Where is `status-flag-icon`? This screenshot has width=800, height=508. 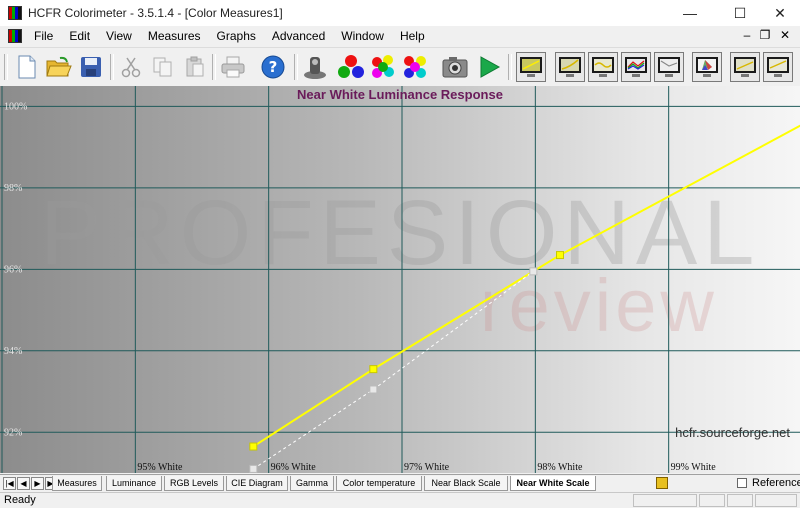
status-flag-icon is located at coordinates (662, 483).